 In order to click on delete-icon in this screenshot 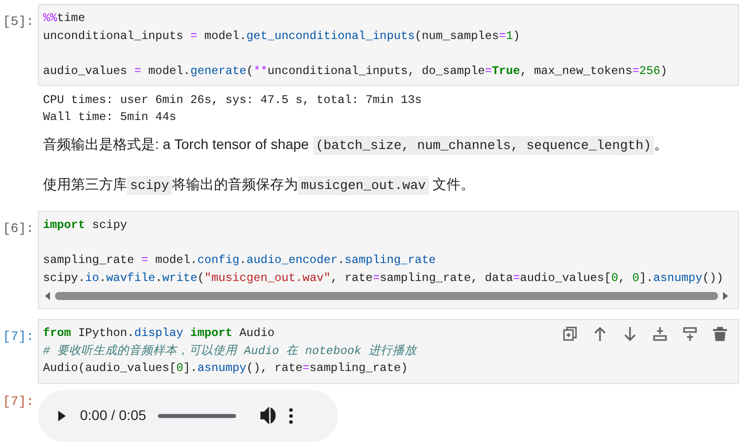, I will do `click(720, 334)`.